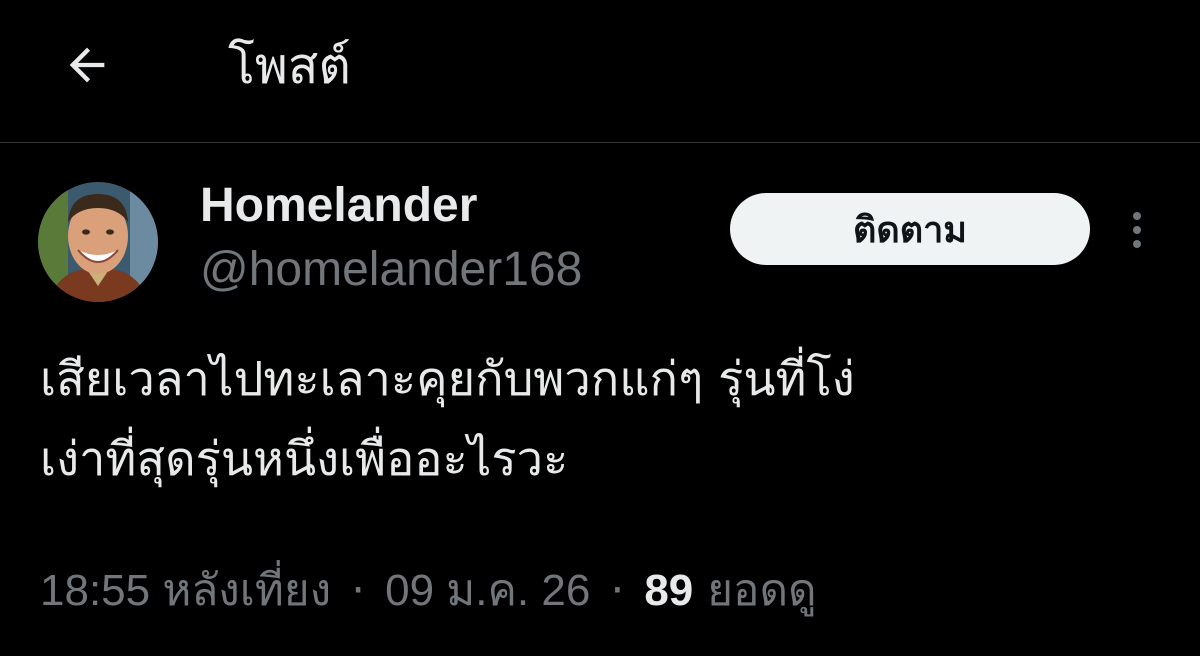 The image size is (1200, 656). Describe the element at coordinates (98, 242) in the screenshot. I see `avatar` at that location.